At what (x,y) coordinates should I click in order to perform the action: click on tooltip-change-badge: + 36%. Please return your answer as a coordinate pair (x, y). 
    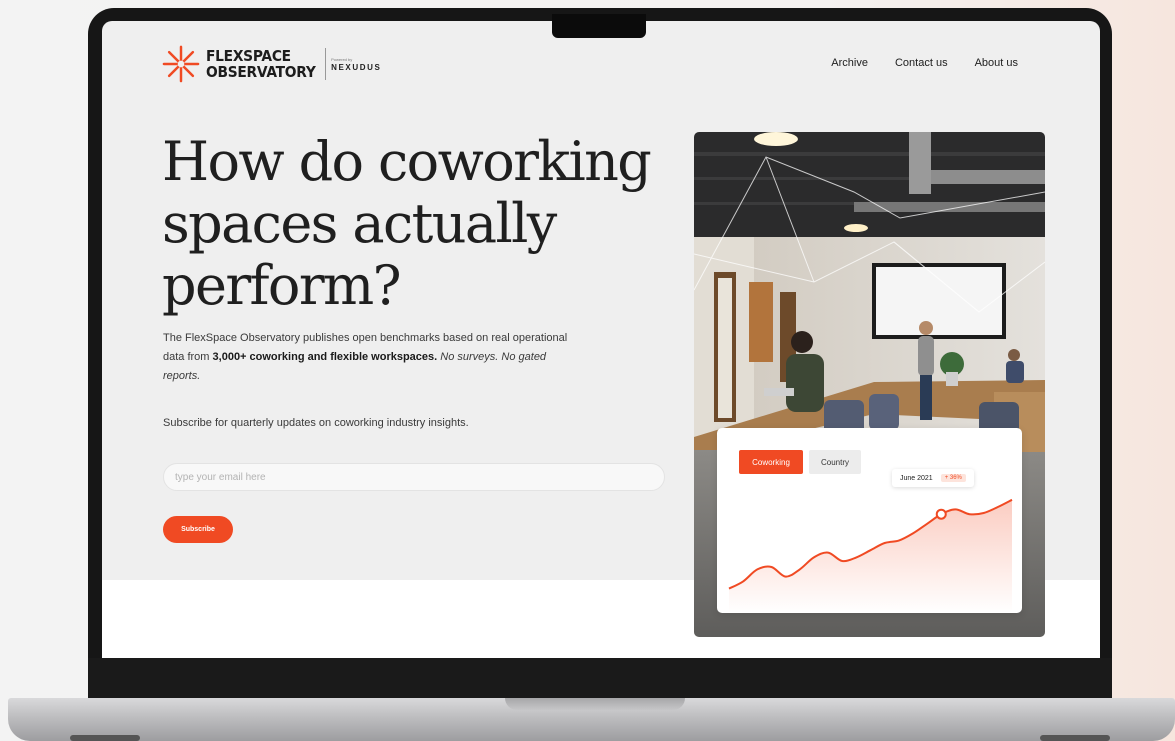
    Looking at the image, I should click on (953, 478).